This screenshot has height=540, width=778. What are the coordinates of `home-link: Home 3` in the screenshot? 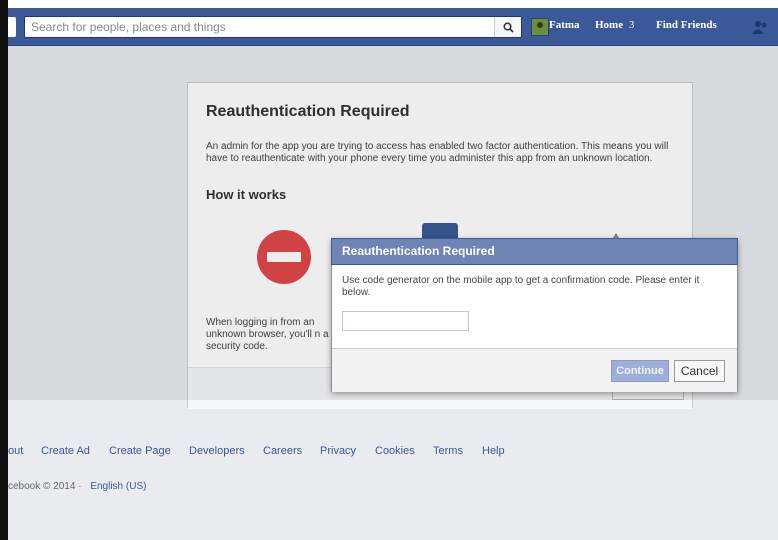 It's located at (614, 25).